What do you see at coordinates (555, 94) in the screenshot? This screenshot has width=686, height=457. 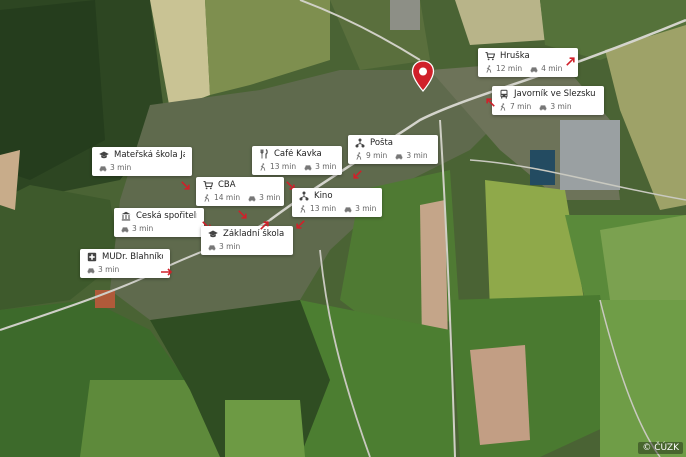 I see `poi-name: Javorník ve Slezsku` at bounding box center [555, 94].